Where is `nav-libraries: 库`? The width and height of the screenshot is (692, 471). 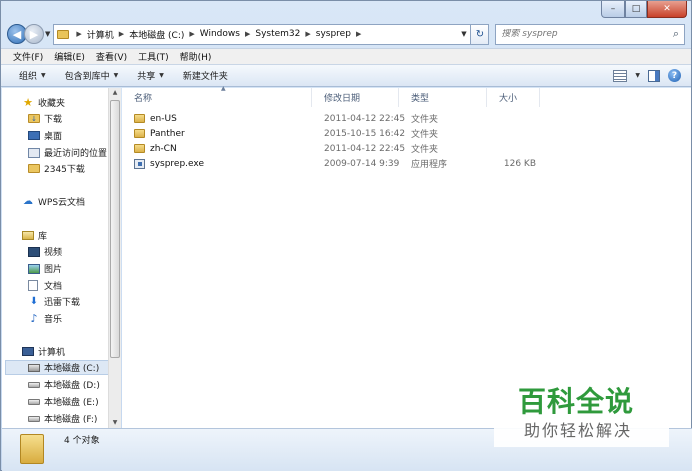
nav-libraries: 库 is located at coordinates (71, 235).